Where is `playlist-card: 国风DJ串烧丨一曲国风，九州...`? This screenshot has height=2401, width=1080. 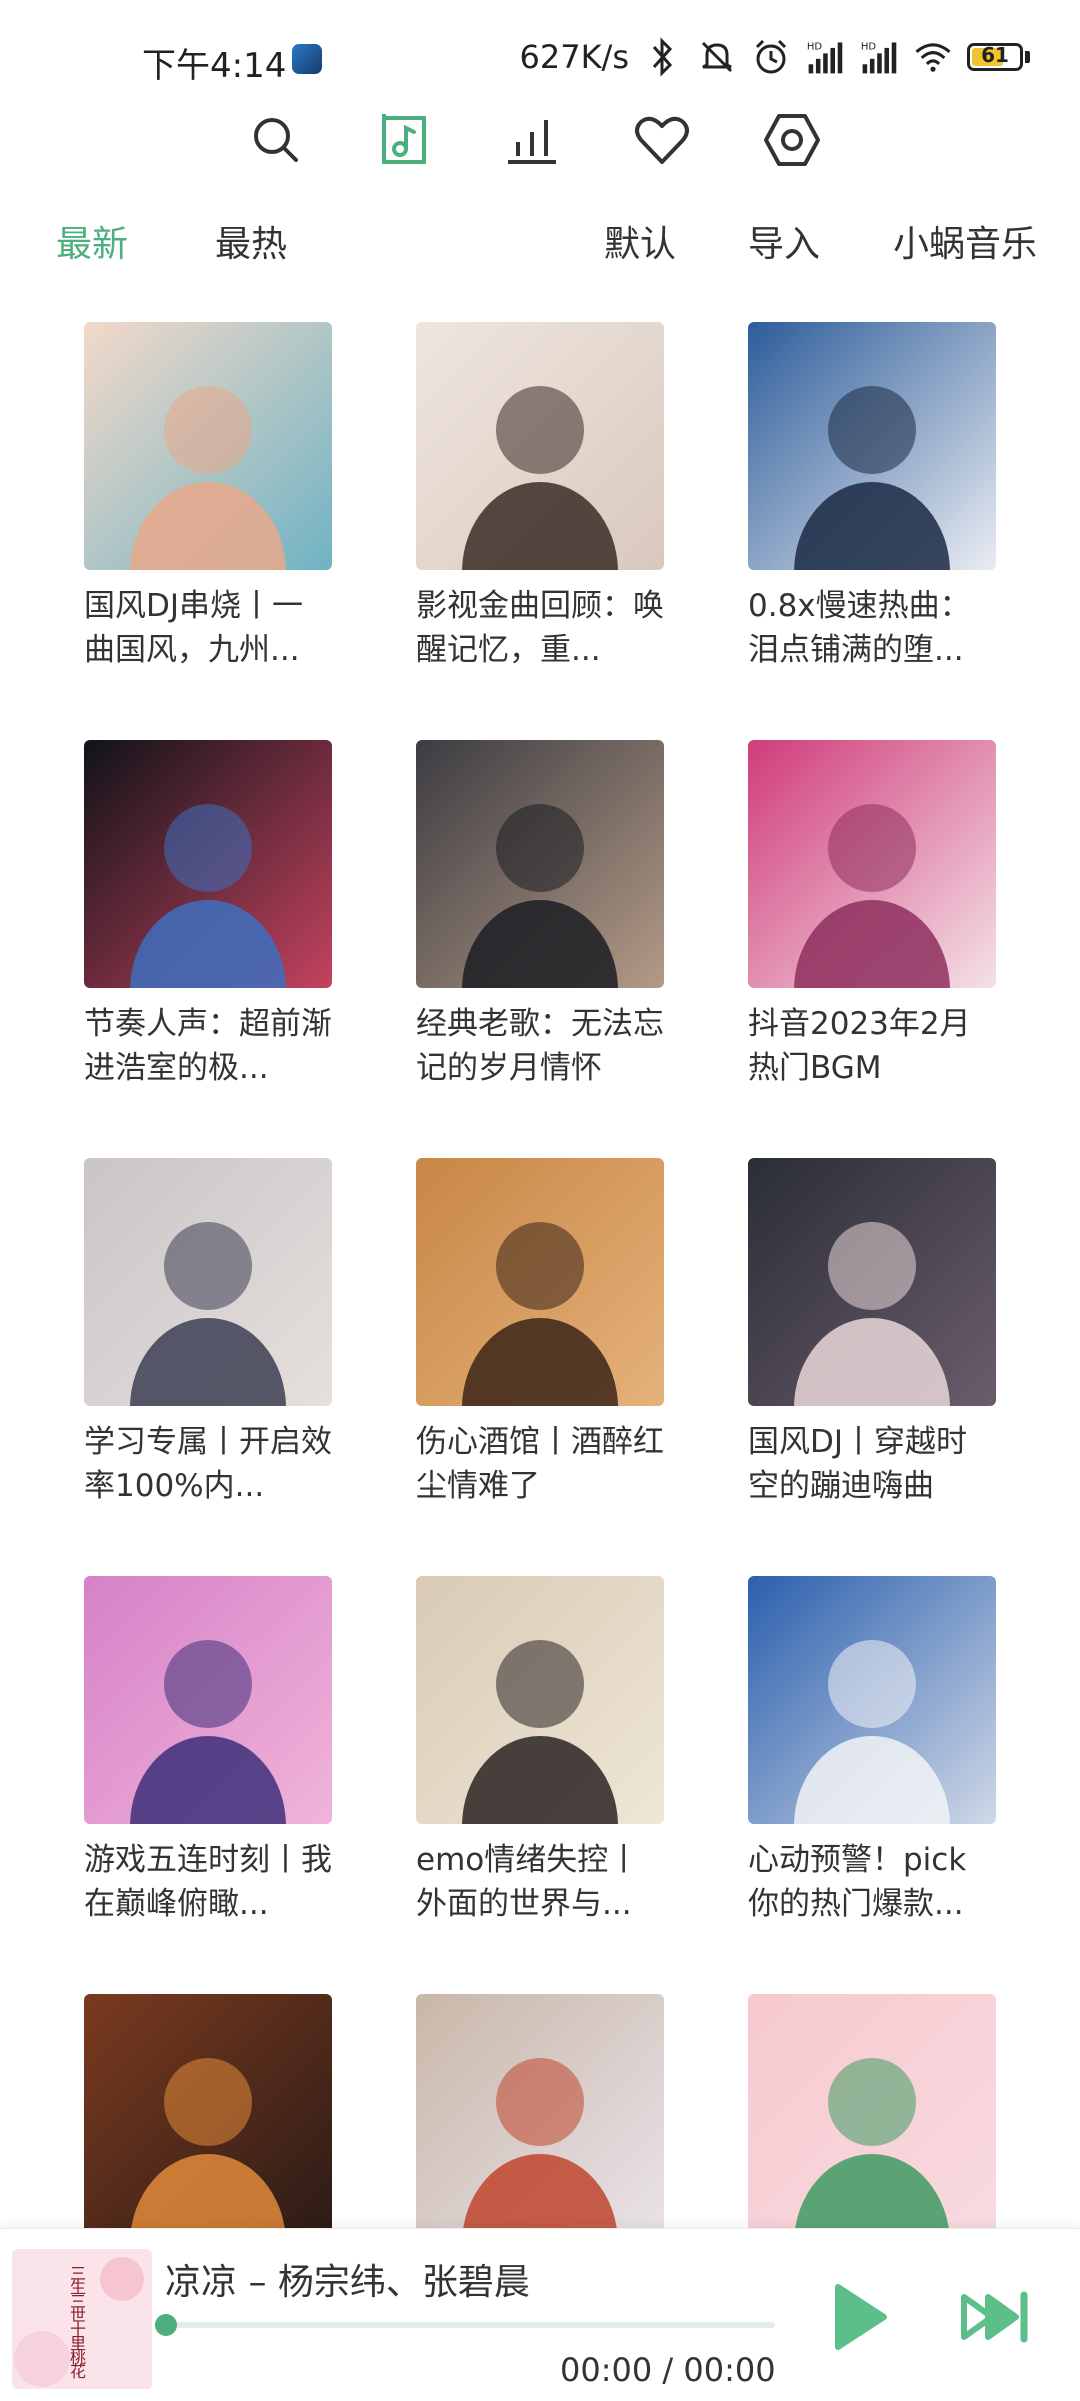
playlist-card: 国风DJ串烧丨一曲国风，九州... is located at coordinates (208, 497).